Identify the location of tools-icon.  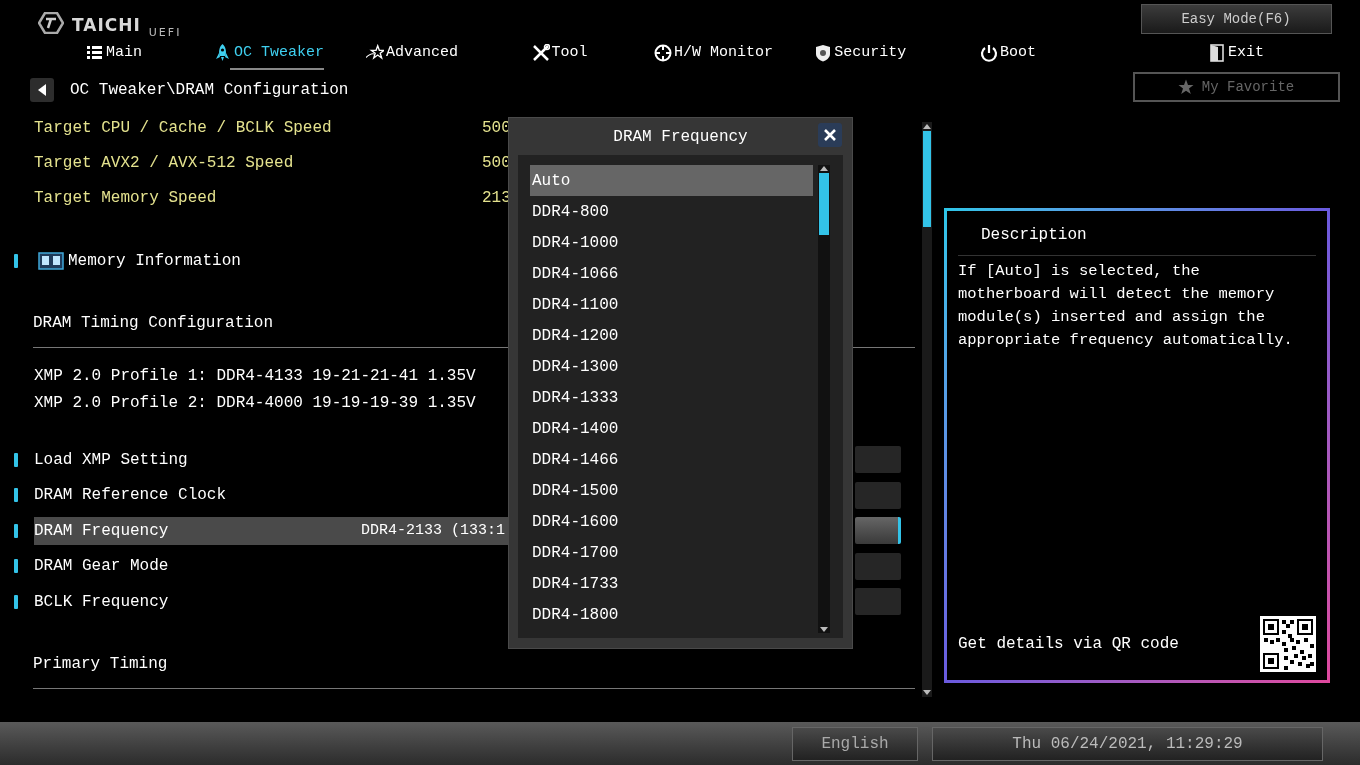
(540, 53).